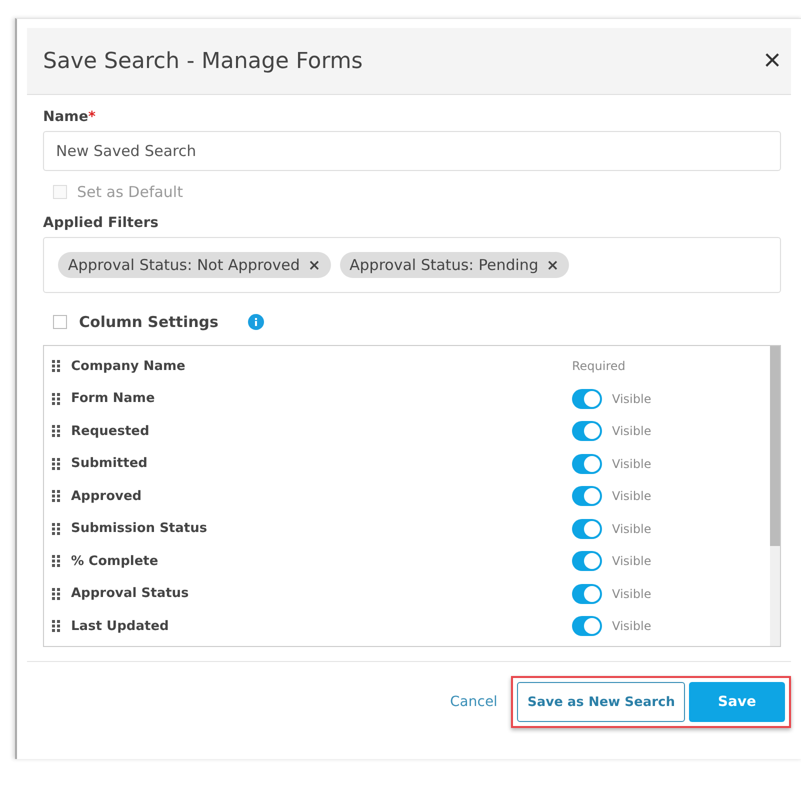  I want to click on column-name: Last Updated, so click(120, 626).